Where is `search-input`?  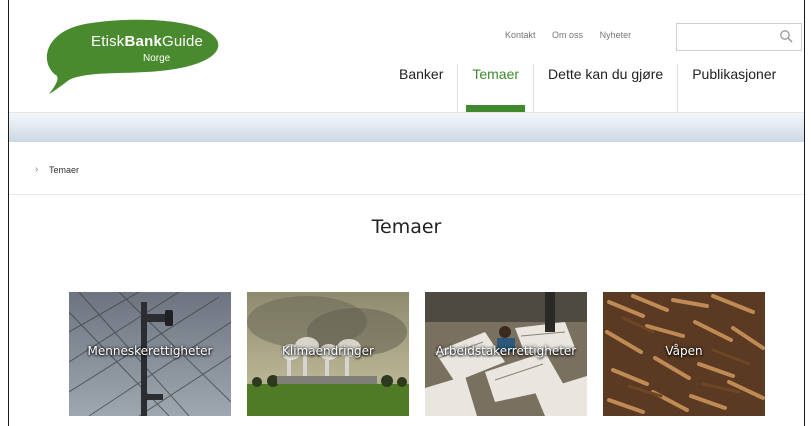
search-input is located at coordinates (739, 37).